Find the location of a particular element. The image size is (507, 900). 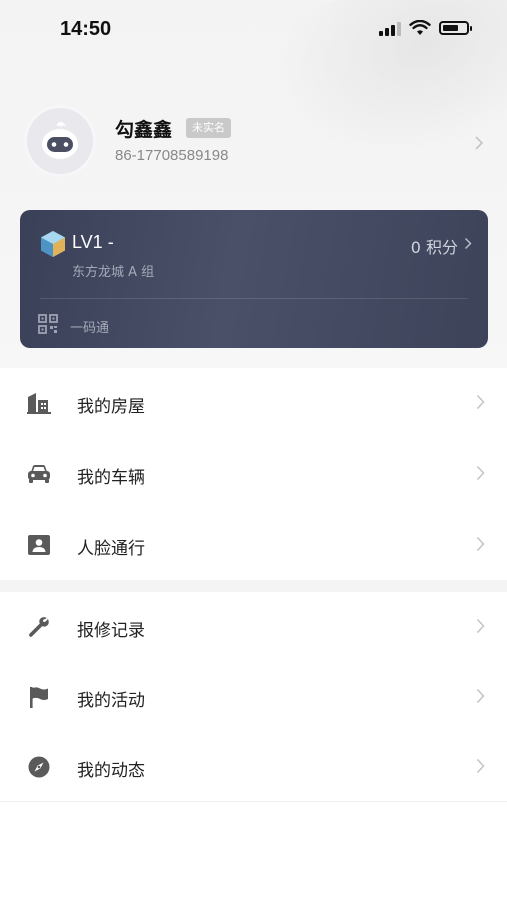

section-divider is located at coordinates (253, 586).